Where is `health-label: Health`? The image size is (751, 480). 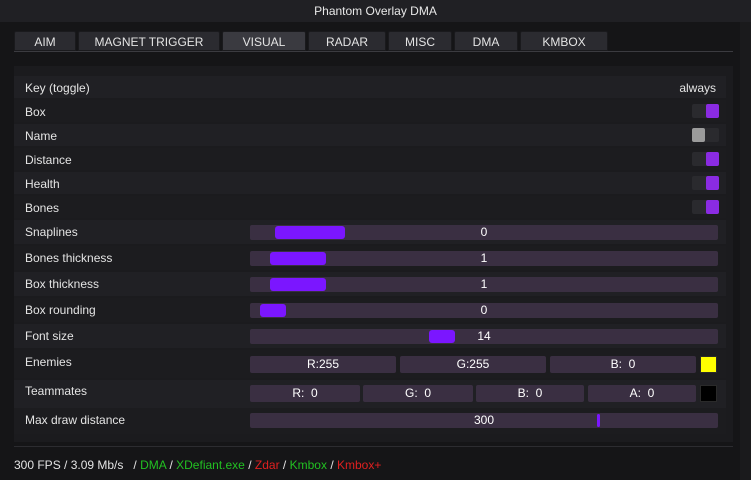
health-label: Health is located at coordinates (42, 184).